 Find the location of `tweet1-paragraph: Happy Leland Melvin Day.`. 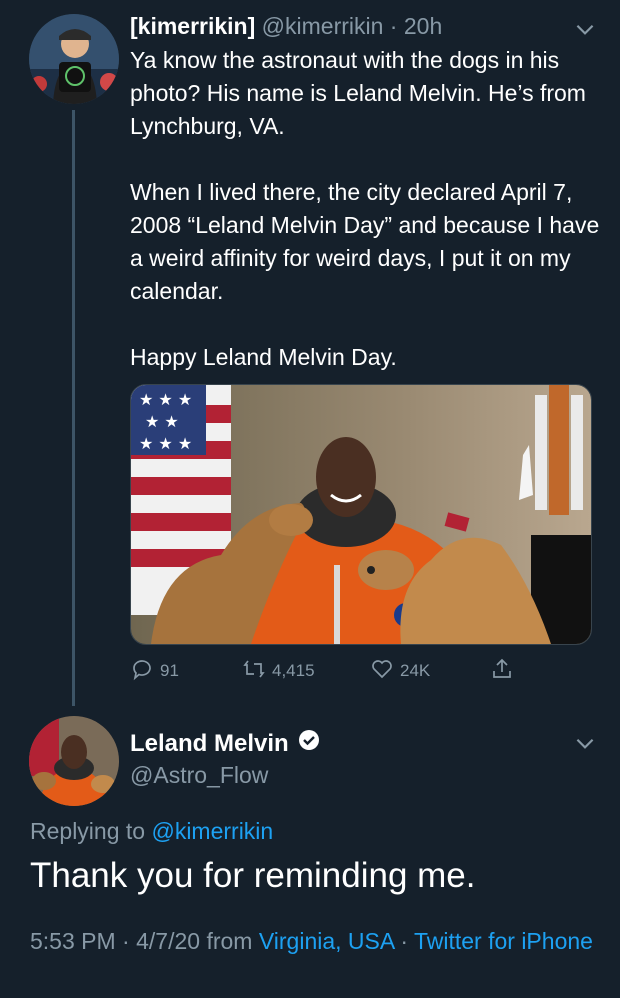

tweet1-paragraph: Happy Leland Melvin Day. is located at coordinates (263, 357).